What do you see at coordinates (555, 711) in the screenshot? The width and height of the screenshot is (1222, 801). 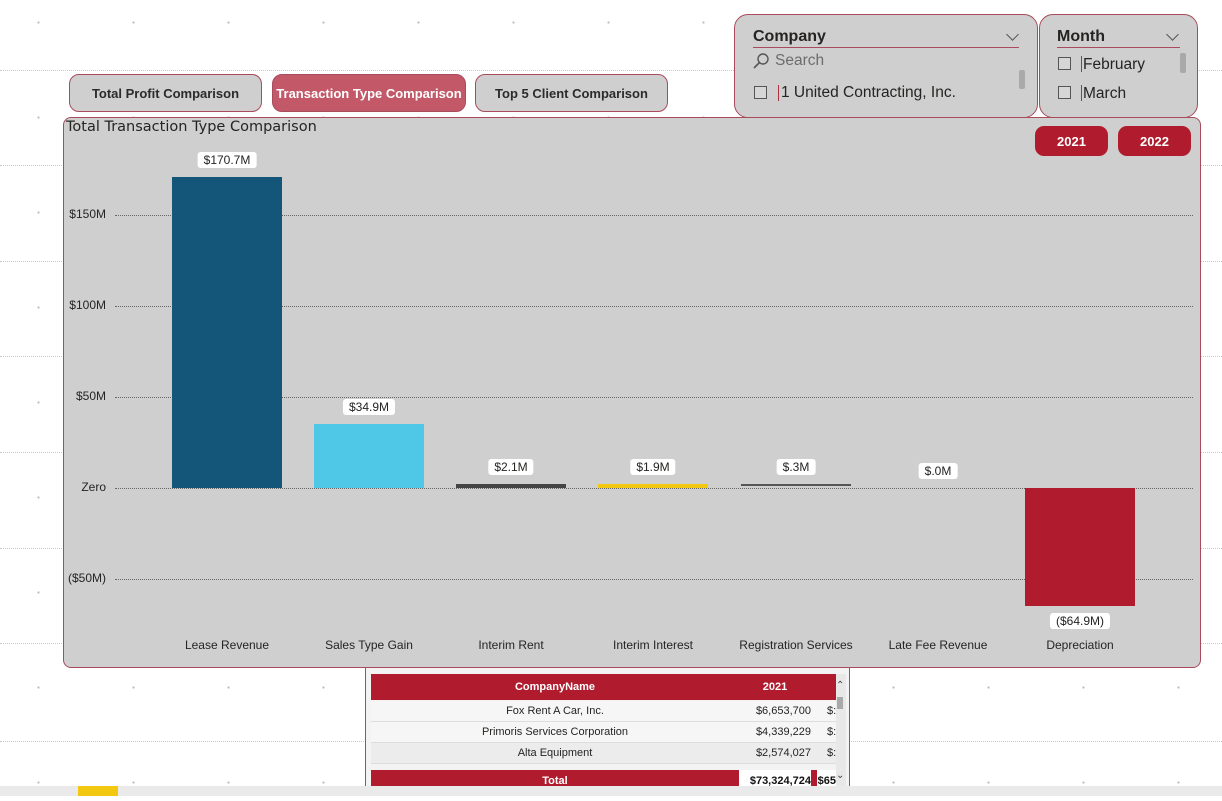 I see `company-name-cell: Fox Rent A Car, Inc.` at bounding box center [555, 711].